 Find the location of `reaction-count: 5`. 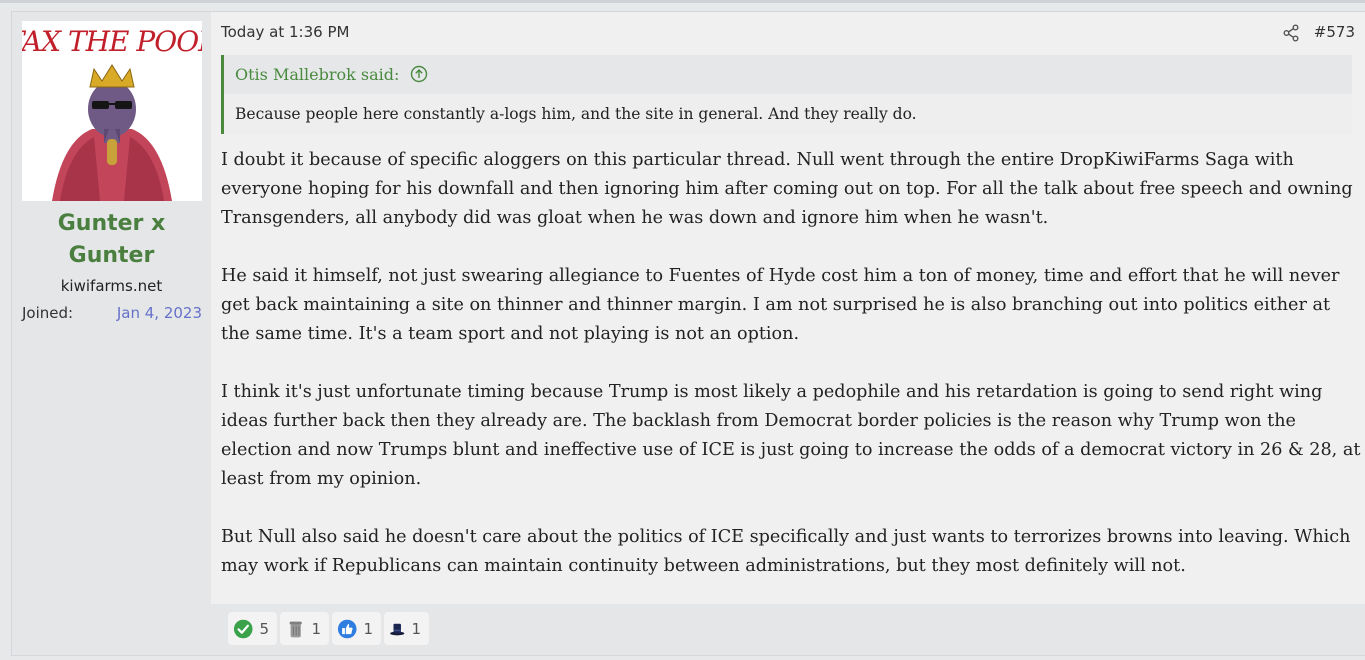

reaction-count: 5 is located at coordinates (264, 628).